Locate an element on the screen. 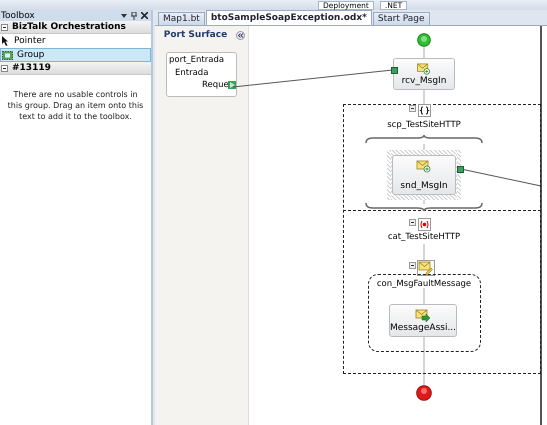 This screenshot has height=425, width=547. construct-icon is located at coordinates (426, 268).